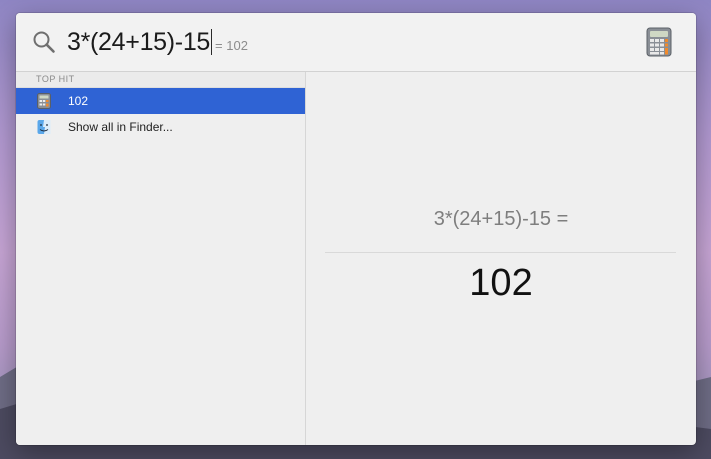 The image size is (711, 459). Describe the element at coordinates (500, 252) in the screenshot. I see `divider` at that location.